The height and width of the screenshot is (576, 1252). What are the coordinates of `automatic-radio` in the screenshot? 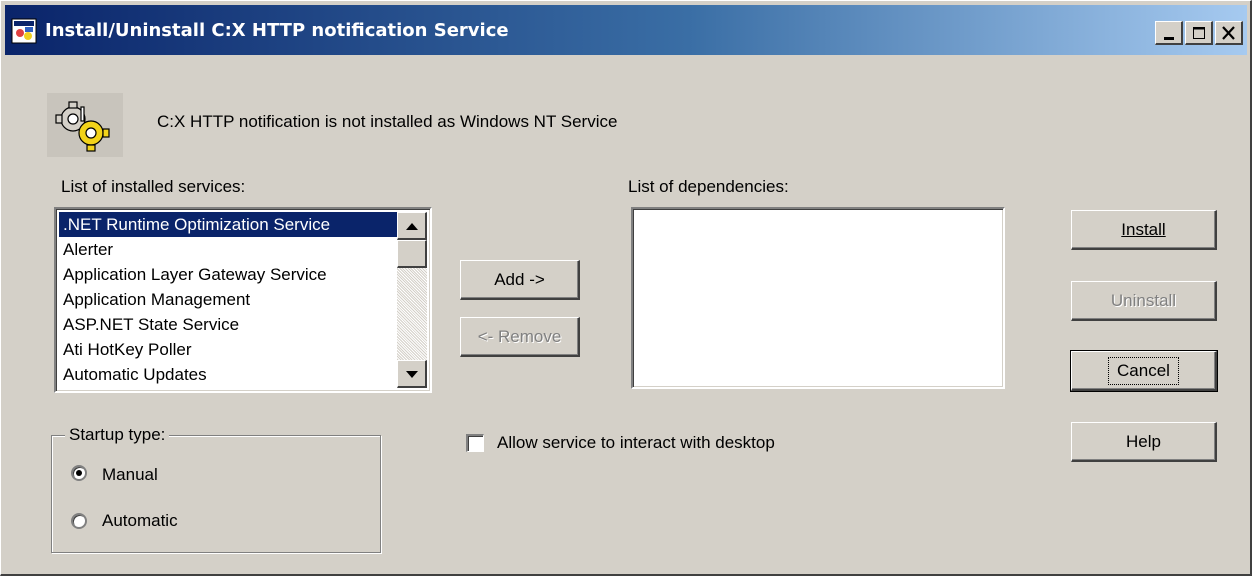 It's located at (79, 521).